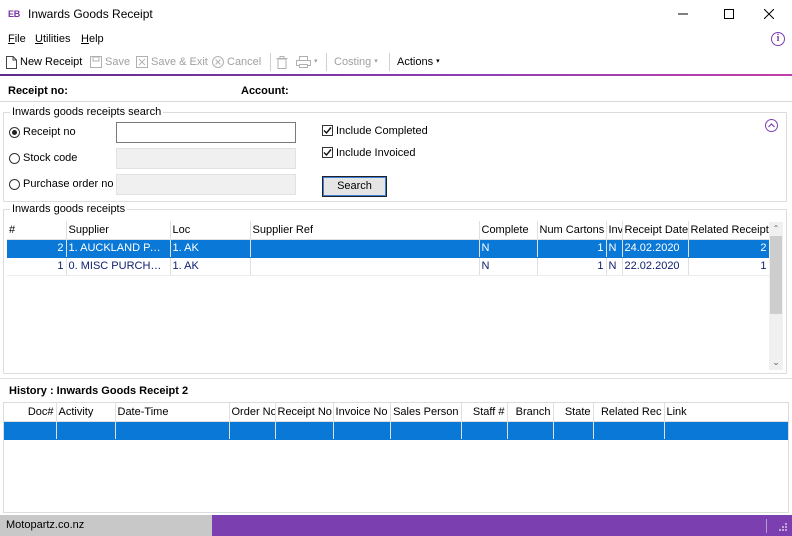  Describe the element at coordinates (52, 39) in the screenshot. I see `menu-utilities: Utilities` at that location.